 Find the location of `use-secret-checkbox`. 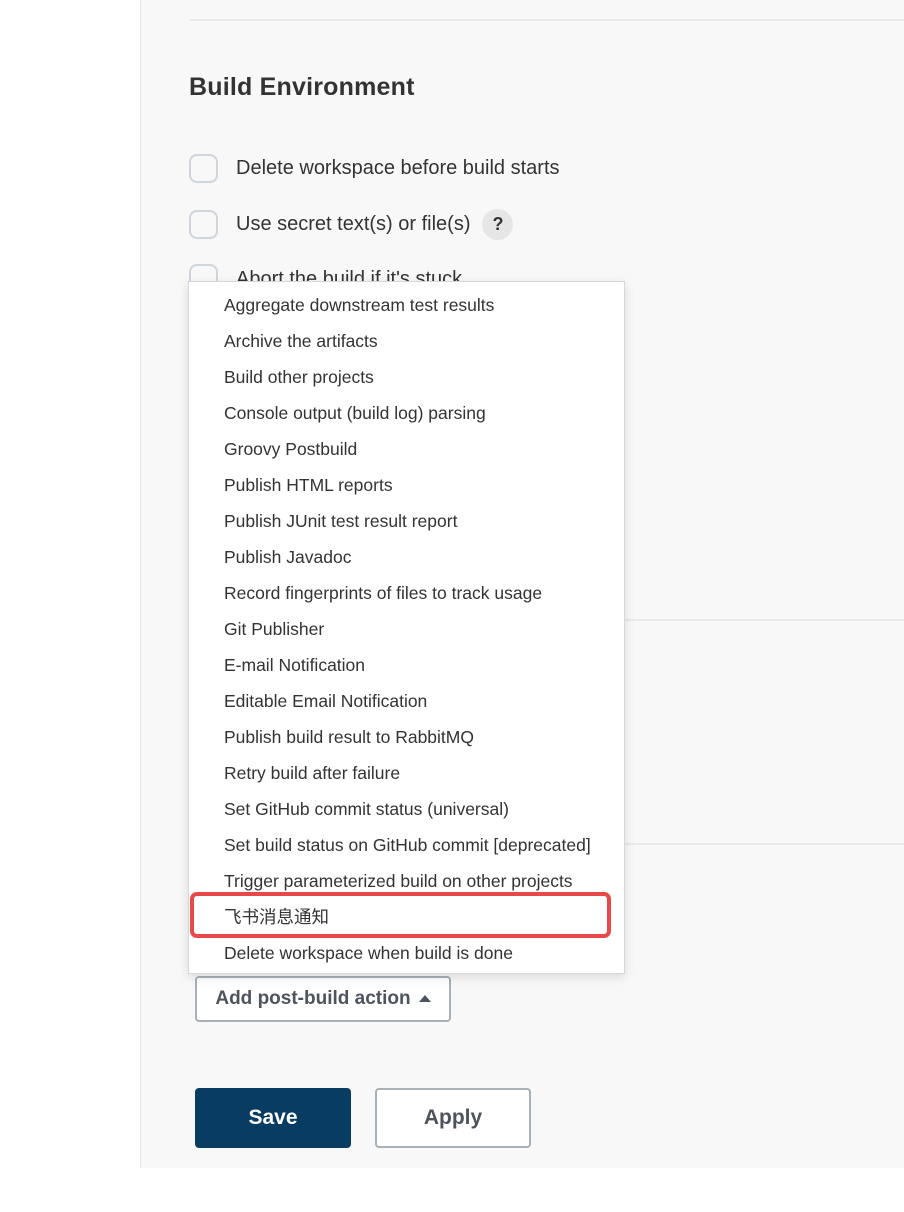

use-secret-checkbox is located at coordinates (203, 224).